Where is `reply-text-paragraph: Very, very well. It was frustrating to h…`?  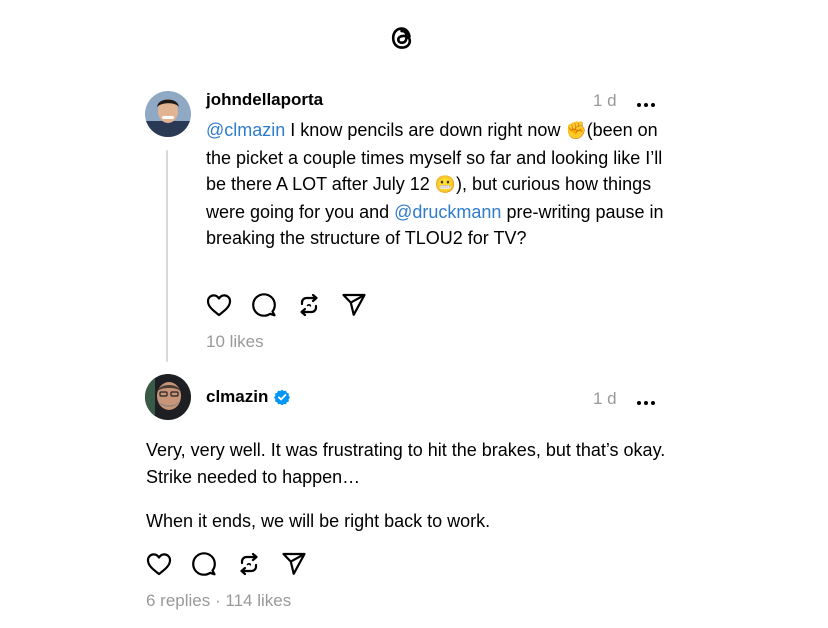 reply-text-paragraph: Very, very well. It was frustrating to h… is located at coordinates (406, 463).